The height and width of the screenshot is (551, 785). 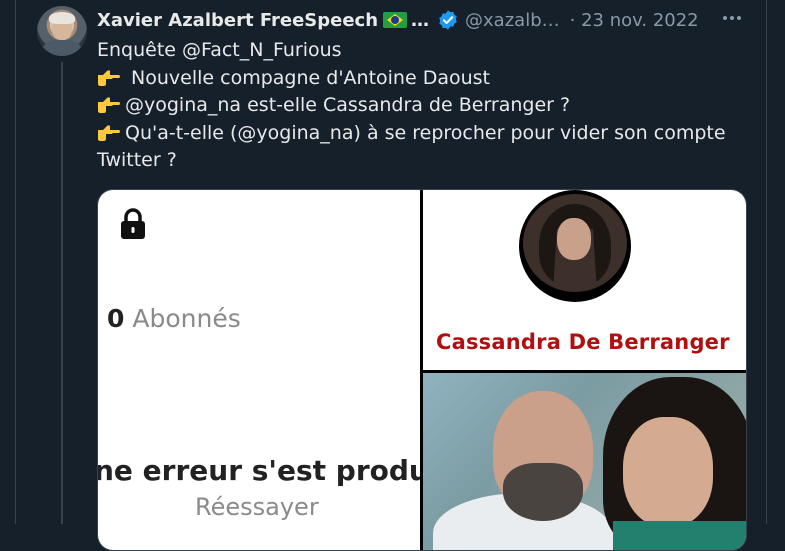 I want to click on followers-label: Abonnés, so click(x=186, y=318).